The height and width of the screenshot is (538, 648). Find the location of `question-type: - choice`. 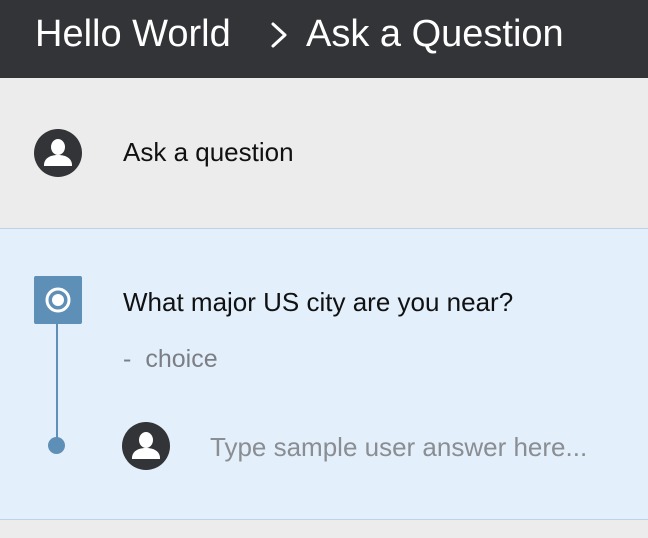

question-type: - choice is located at coordinates (170, 359).